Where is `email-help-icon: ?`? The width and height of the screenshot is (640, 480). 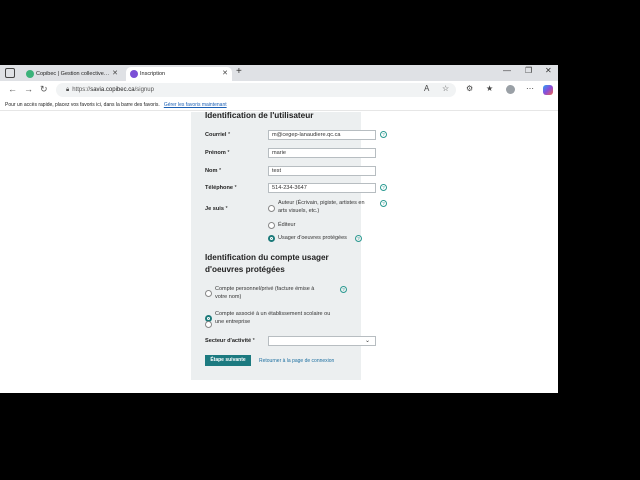 email-help-icon: ? is located at coordinates (383, 134).